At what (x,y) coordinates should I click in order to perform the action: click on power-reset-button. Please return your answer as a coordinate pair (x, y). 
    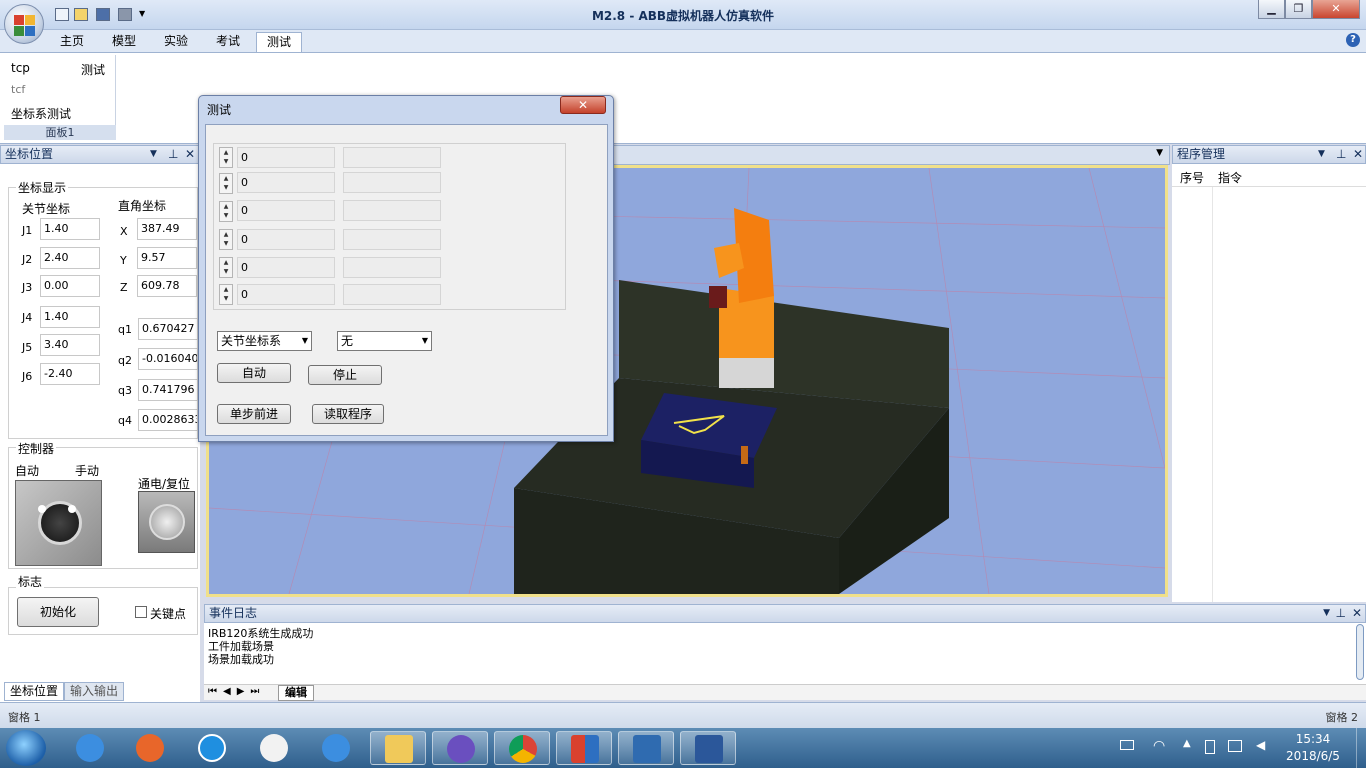
    Looking at the image, I should click on (166, 522).